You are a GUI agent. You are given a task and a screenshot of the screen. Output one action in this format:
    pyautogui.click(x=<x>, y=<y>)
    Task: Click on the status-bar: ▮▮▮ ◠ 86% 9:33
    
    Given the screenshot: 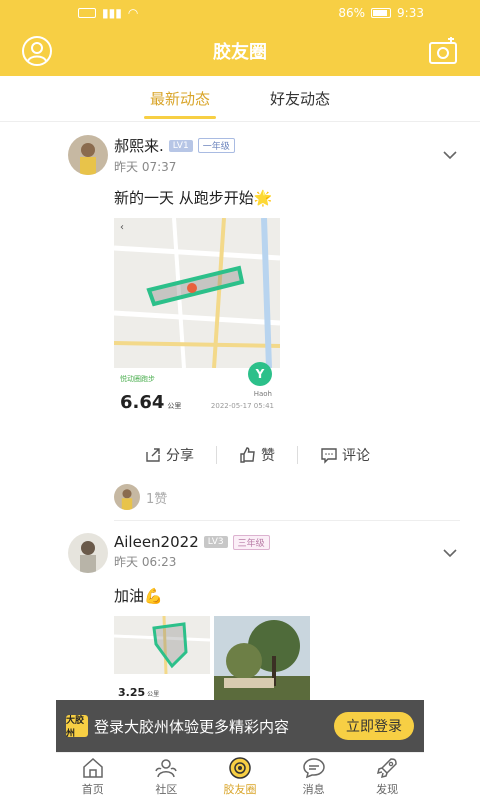 What is the action you would take?
    pyautogui.click(x=240, y=13)
    